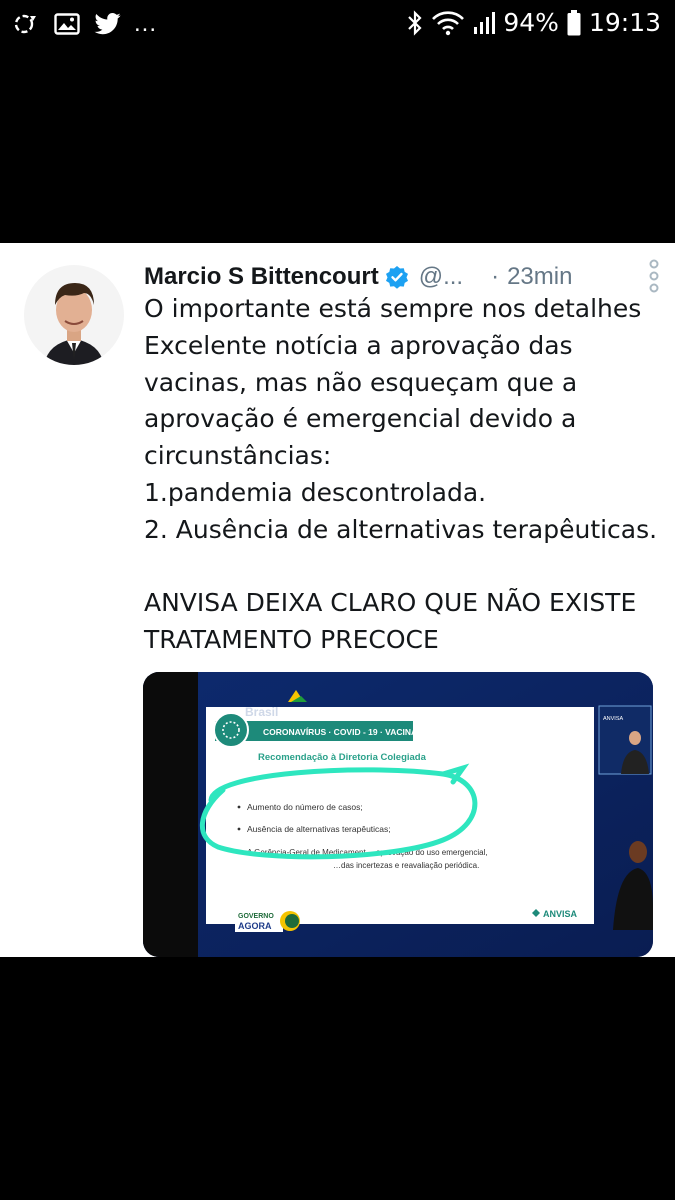 The image size is (675, 1200). I want to click on author-name: Marcio S Bittencourt, so click(261, 277).